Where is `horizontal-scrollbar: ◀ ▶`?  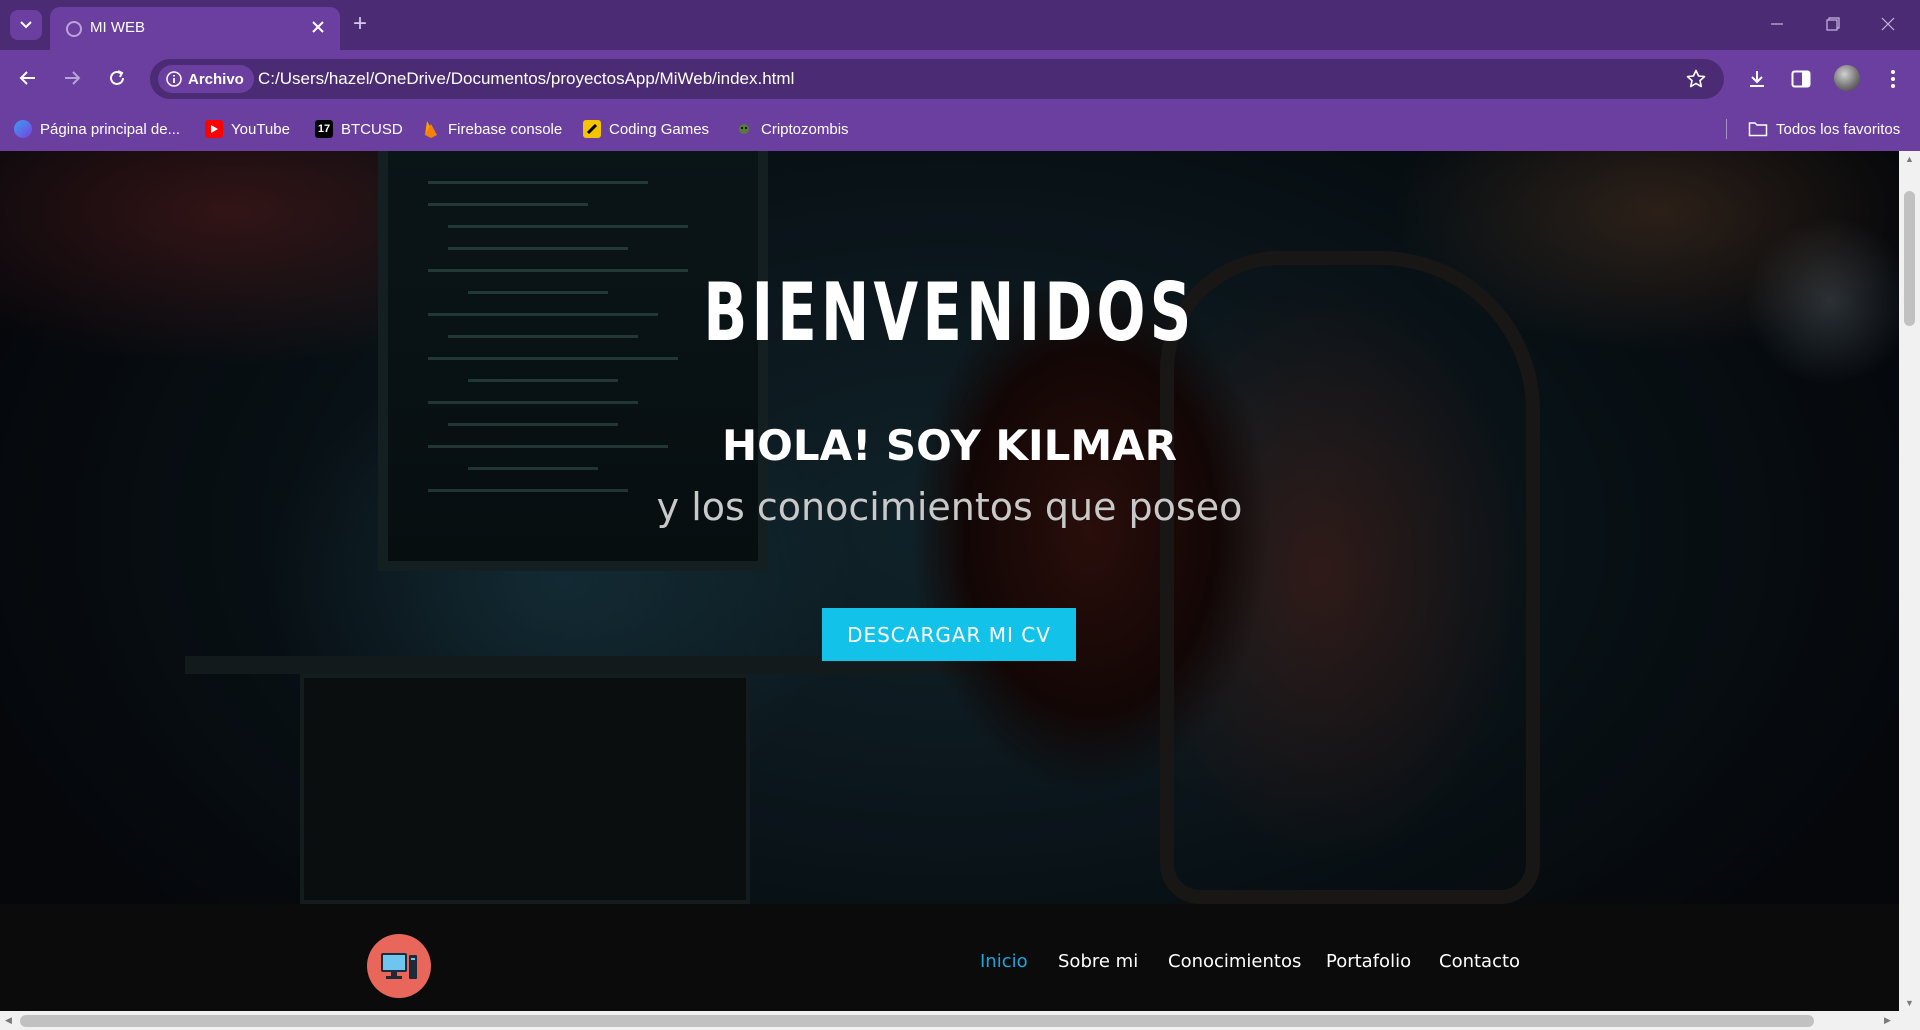
horizontal-scrollbar: ◀ ▶ is located at coordinates (960, 1020).